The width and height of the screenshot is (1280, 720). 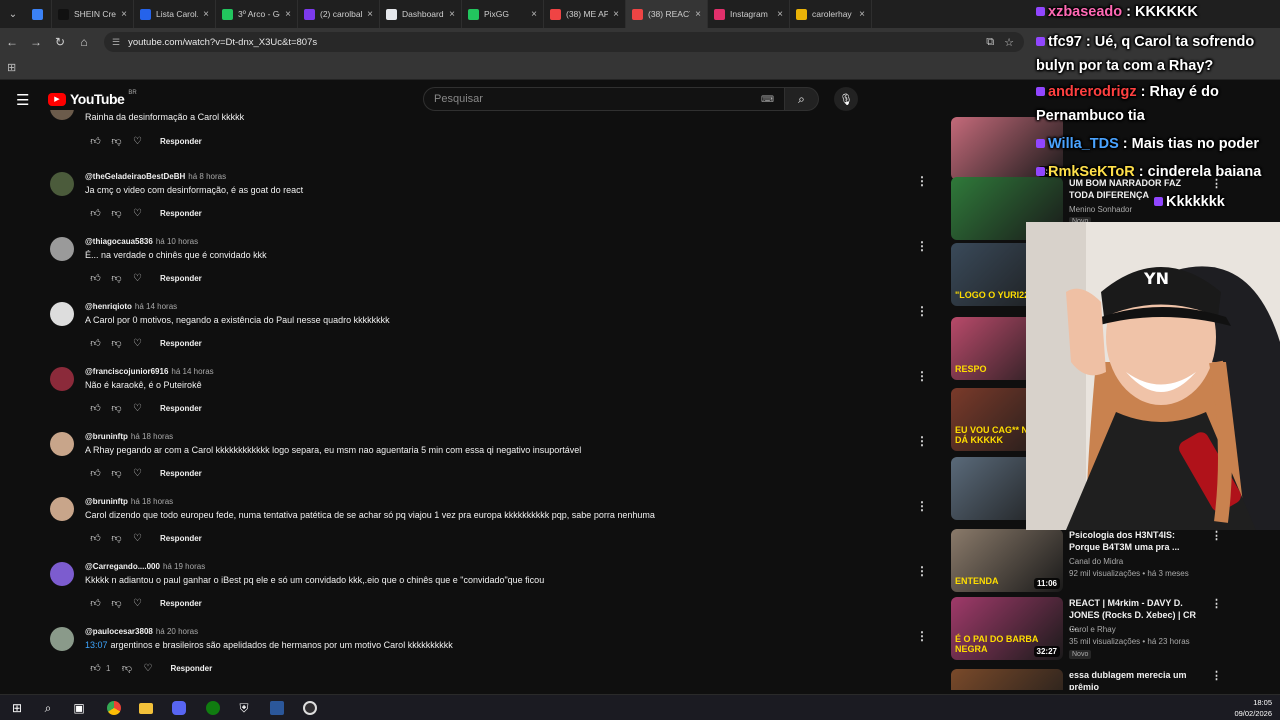 I want to click on browser-tab: carolerhay | C ×, so click(x=831, y=14).